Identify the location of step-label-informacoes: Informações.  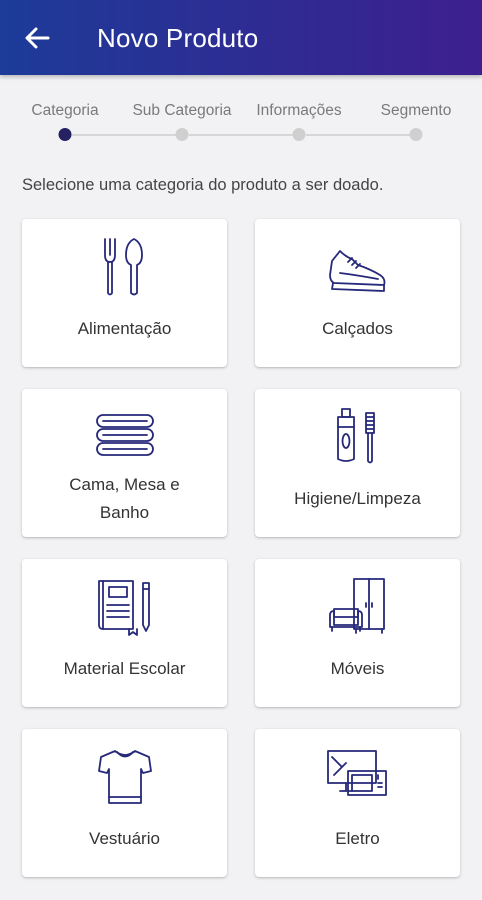
(298, 111).